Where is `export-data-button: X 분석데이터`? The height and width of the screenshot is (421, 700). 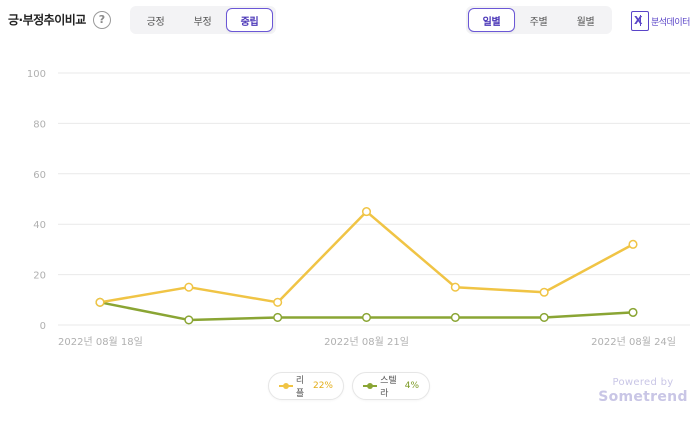 export-data-button: X 분석데이터 is located at coordinates (660, 21).